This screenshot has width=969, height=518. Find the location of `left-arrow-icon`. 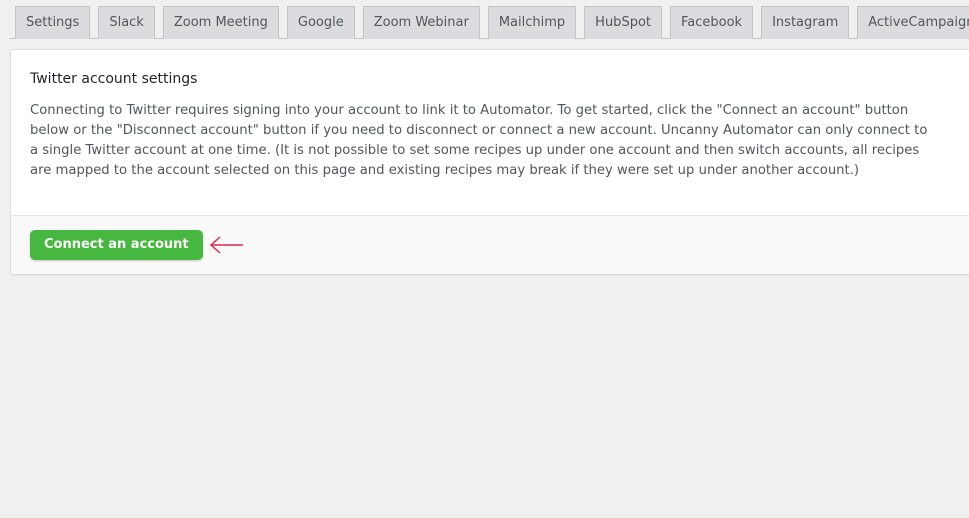

left-arrow-icon is located at coordinates (227, 245).